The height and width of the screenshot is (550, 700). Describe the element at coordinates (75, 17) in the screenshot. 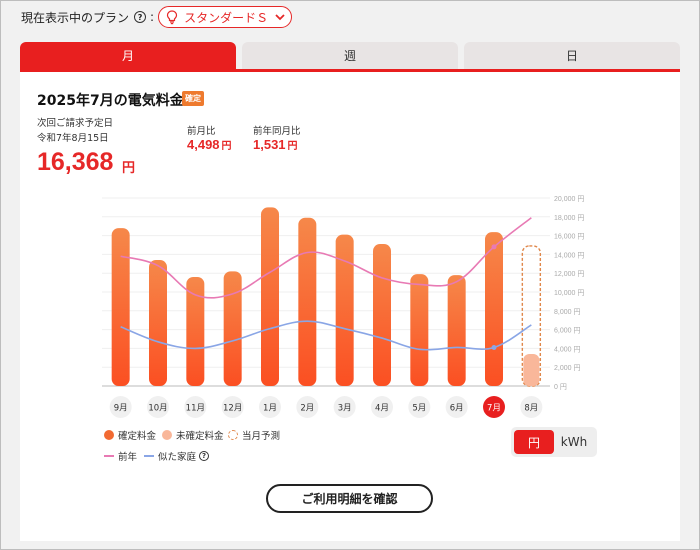

I see `plan-label: 現在表示中のプラン` at that location.